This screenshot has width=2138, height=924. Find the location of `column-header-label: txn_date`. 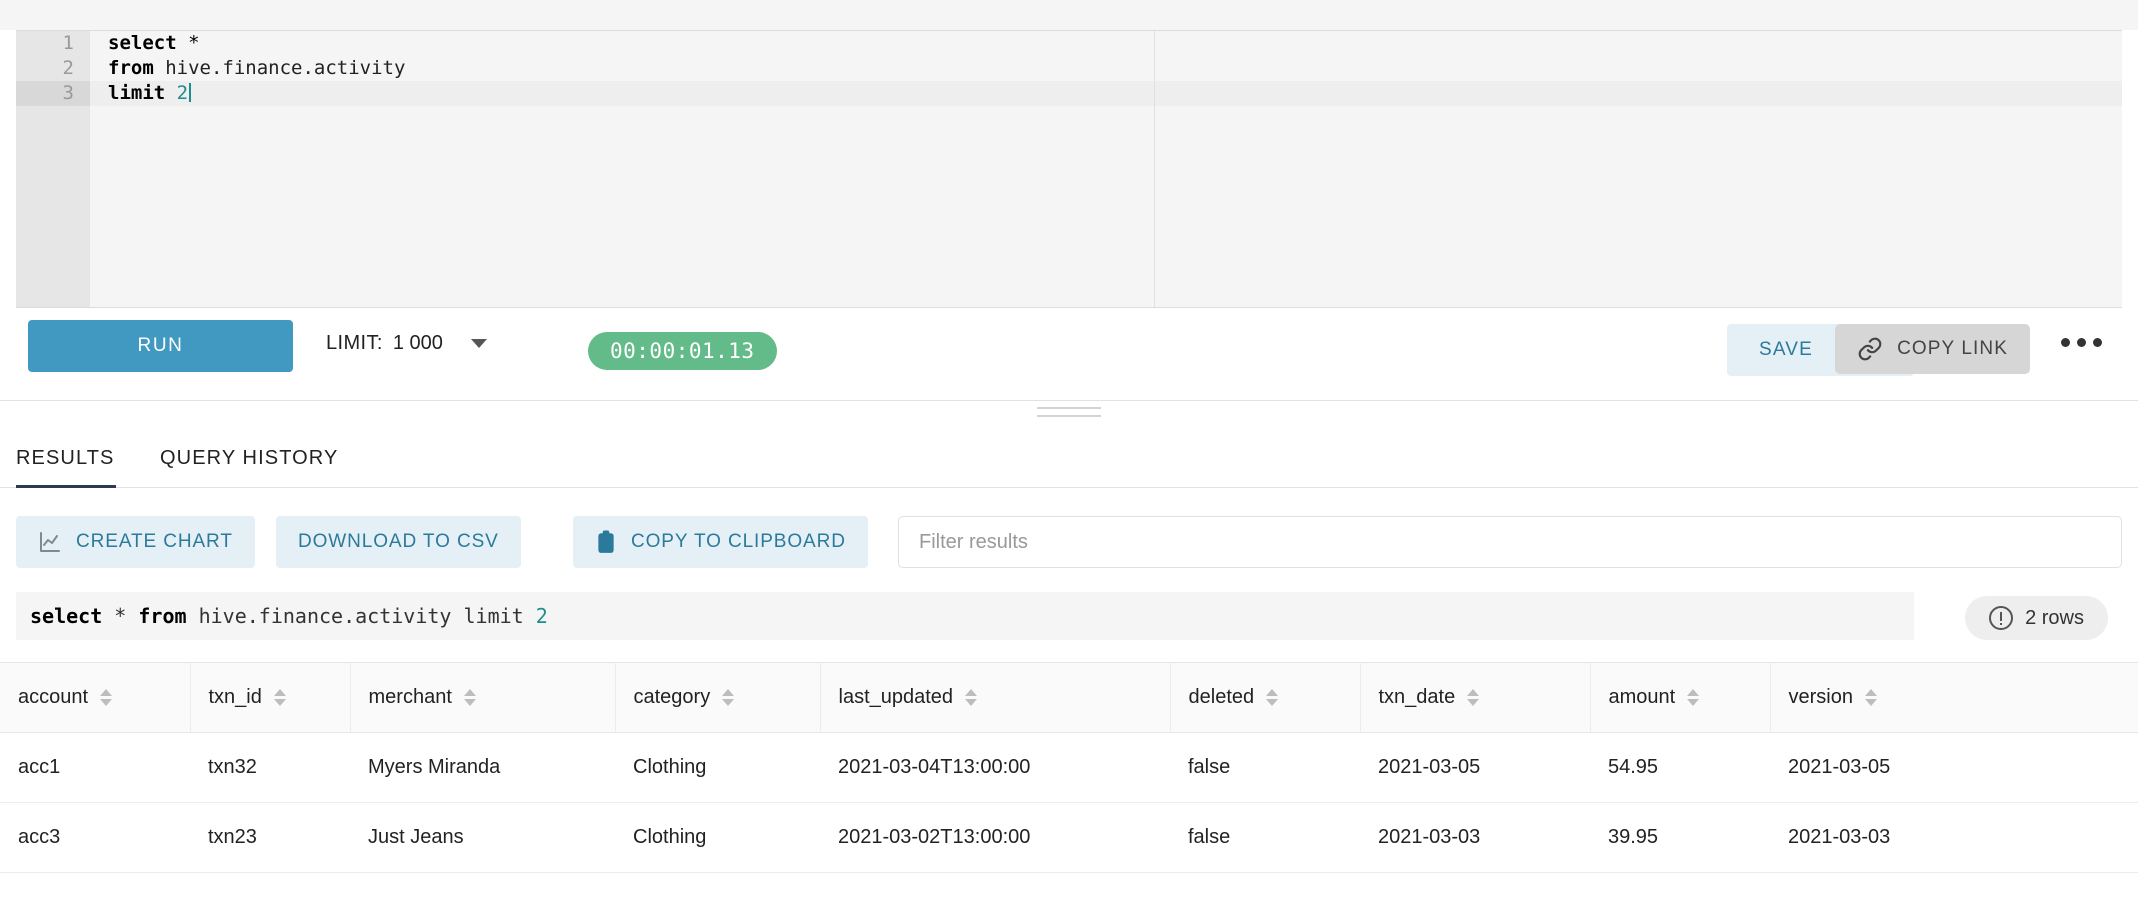

column-header-label: txn_date is located at coordinates (1417, 697).